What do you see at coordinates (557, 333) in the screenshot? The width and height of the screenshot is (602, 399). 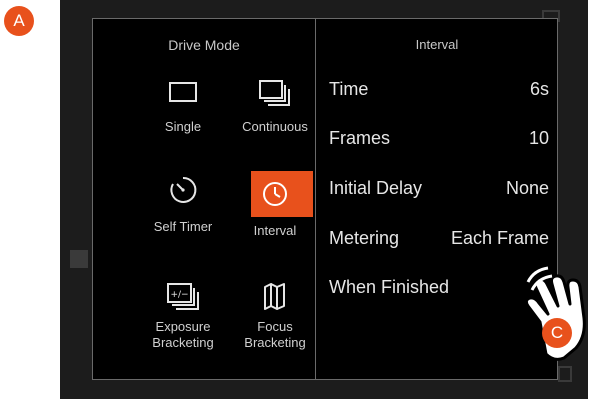 I see `callout-c-badge: C` at bounding box center [557, 333].